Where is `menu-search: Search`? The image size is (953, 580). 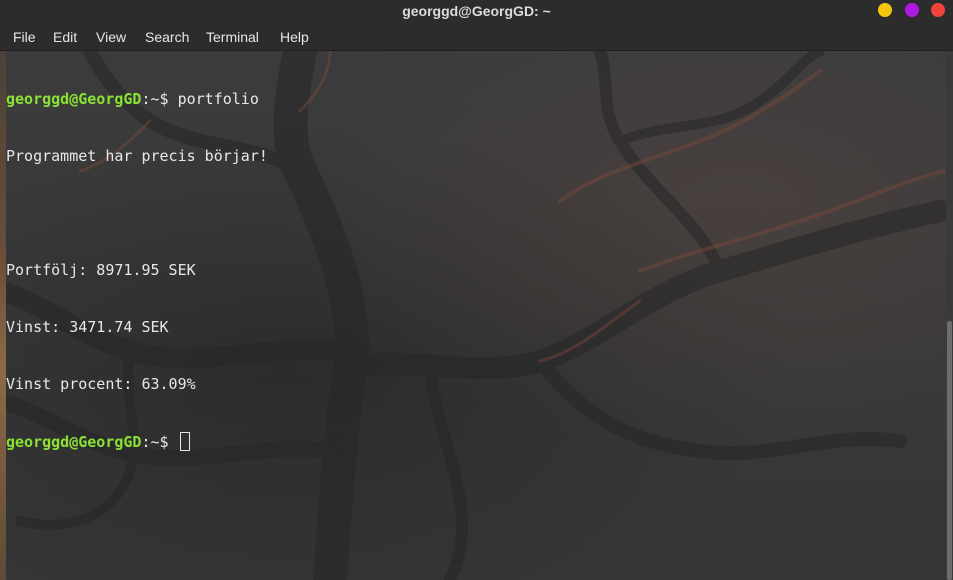 menu-search: Search is located at coordinates (167, 37).